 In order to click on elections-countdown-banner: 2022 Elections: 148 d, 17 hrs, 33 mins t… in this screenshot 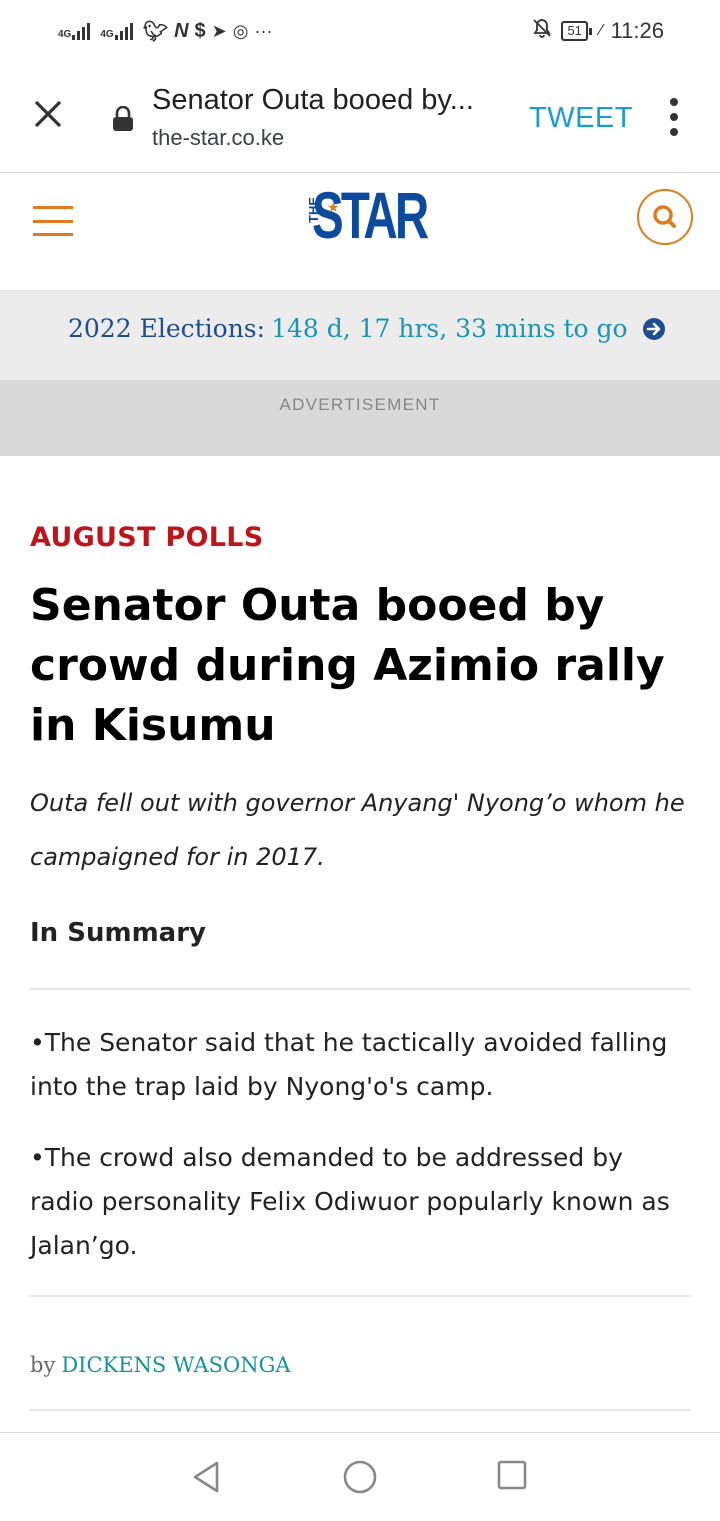, I will do `click(360, 335)`.